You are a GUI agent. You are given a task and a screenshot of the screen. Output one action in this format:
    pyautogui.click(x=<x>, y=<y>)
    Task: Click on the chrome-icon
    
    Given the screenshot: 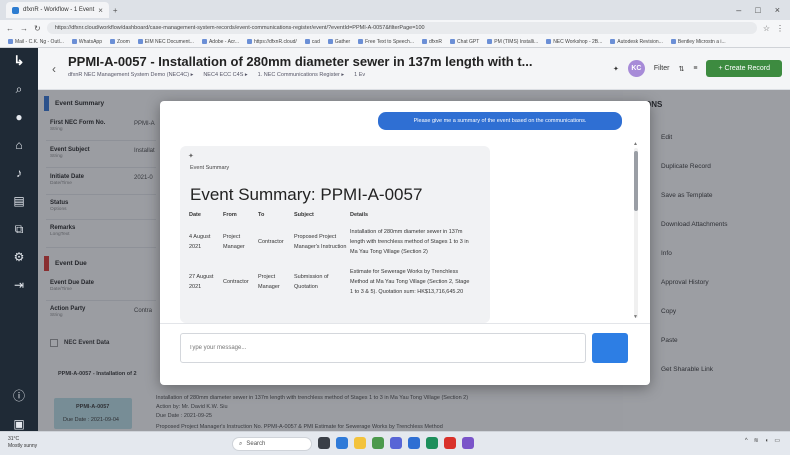 What is the action you would take?
    pyautogui.click(x=378, y=443)
    